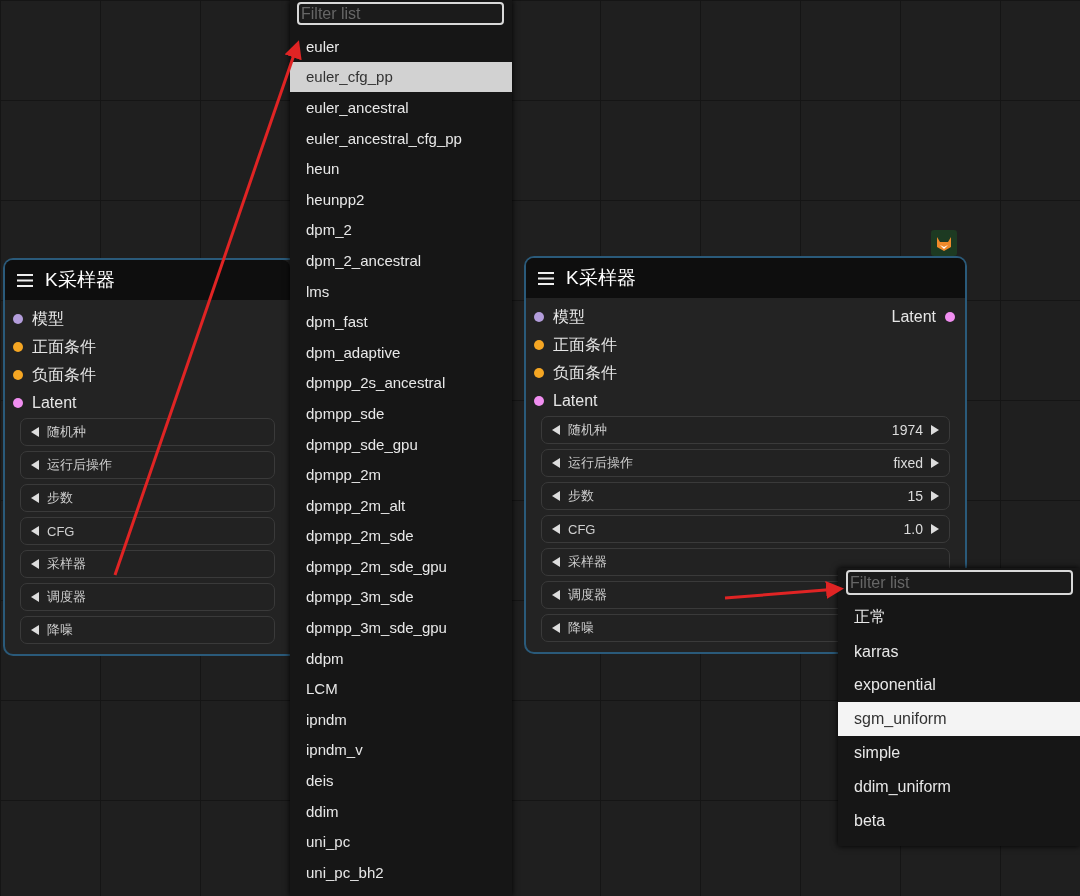 The width and height of the screenshot is (1080, 896). What do you see at coordinates (959, 820) in the screenshot?
I see `menu-item: beta` at bounding box center [959, 820].